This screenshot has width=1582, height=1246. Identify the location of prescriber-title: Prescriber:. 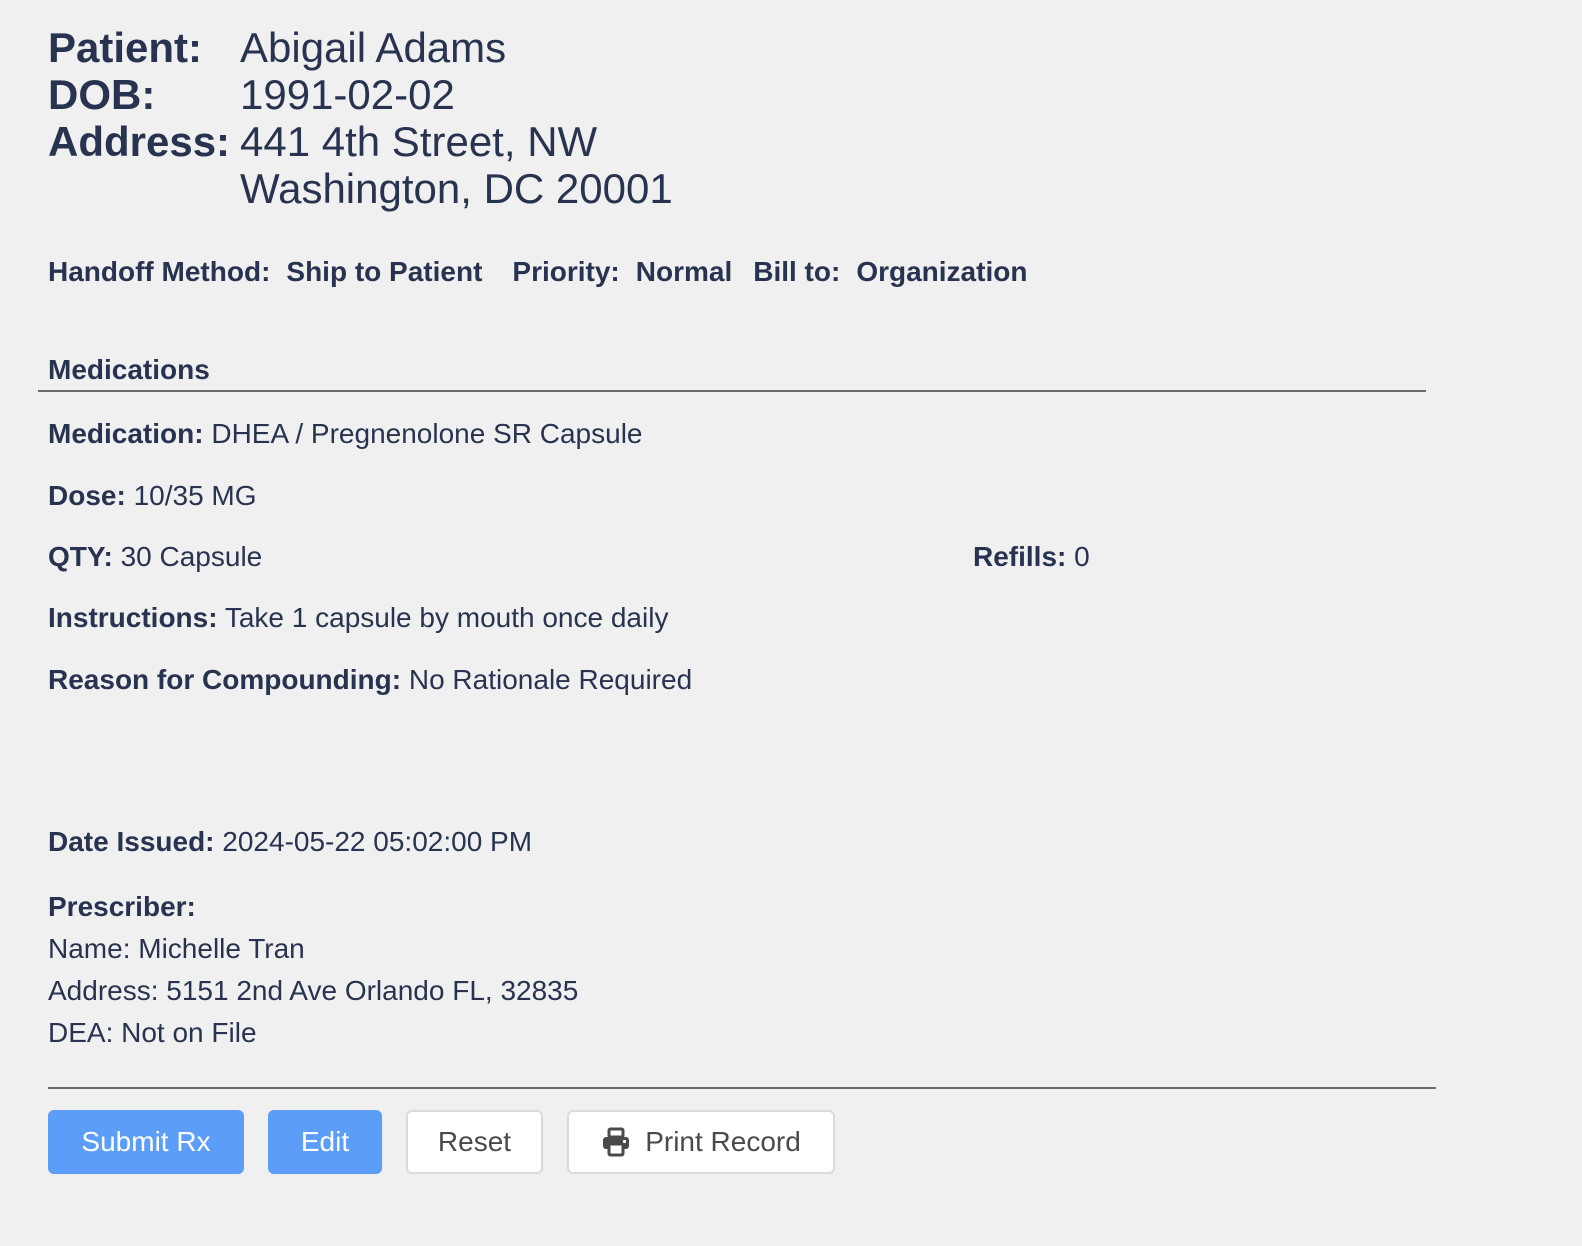
(122, 906).